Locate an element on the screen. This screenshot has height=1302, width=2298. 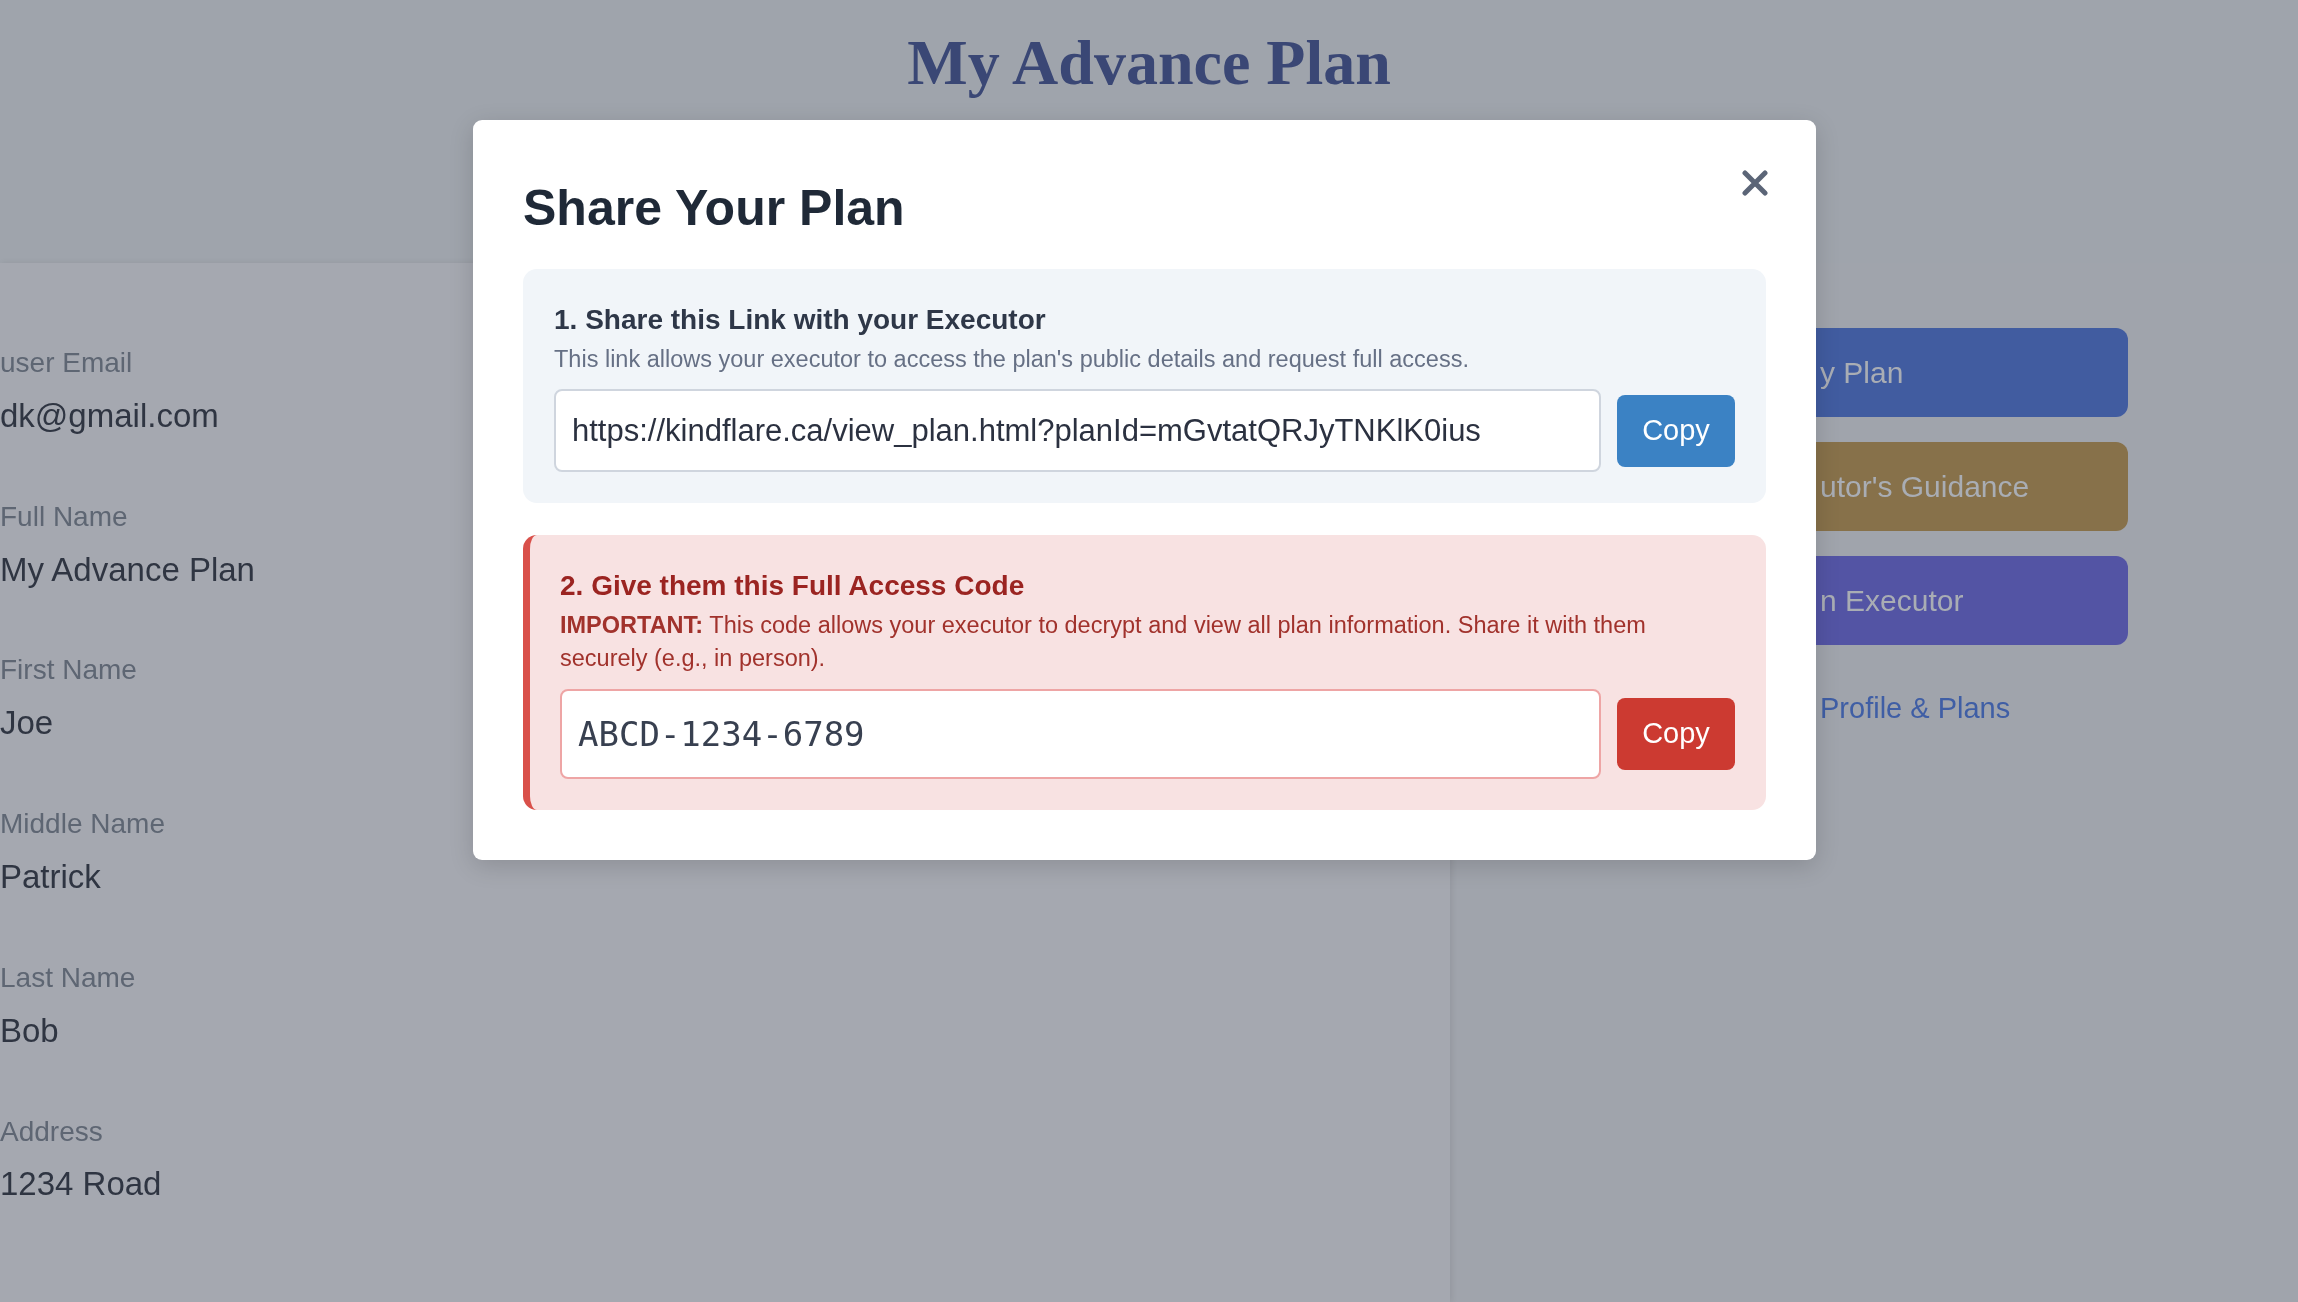
field-label: Middle Name is located at coordinates (82, 824).